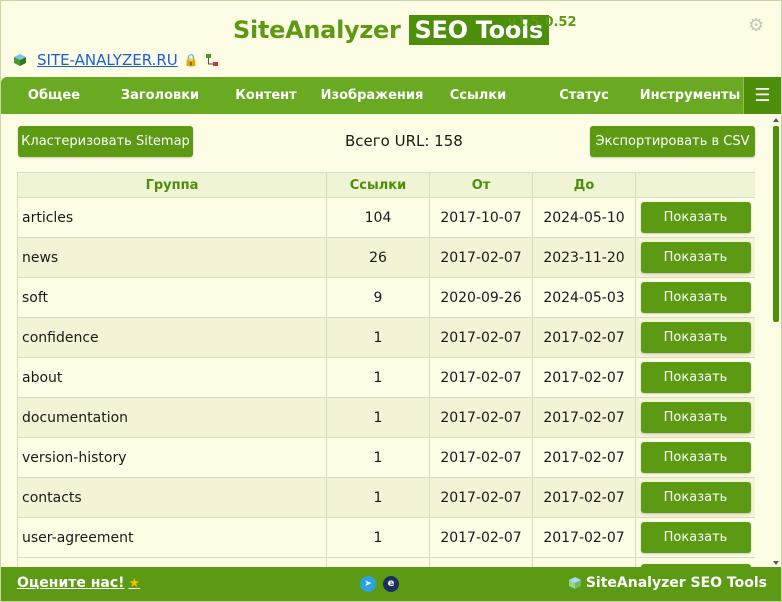 This screenshot has width=782, height=602. I want to click on table-row: contacts 1 2017-02-07 2017-02-07 Показать, so click(386, 497).